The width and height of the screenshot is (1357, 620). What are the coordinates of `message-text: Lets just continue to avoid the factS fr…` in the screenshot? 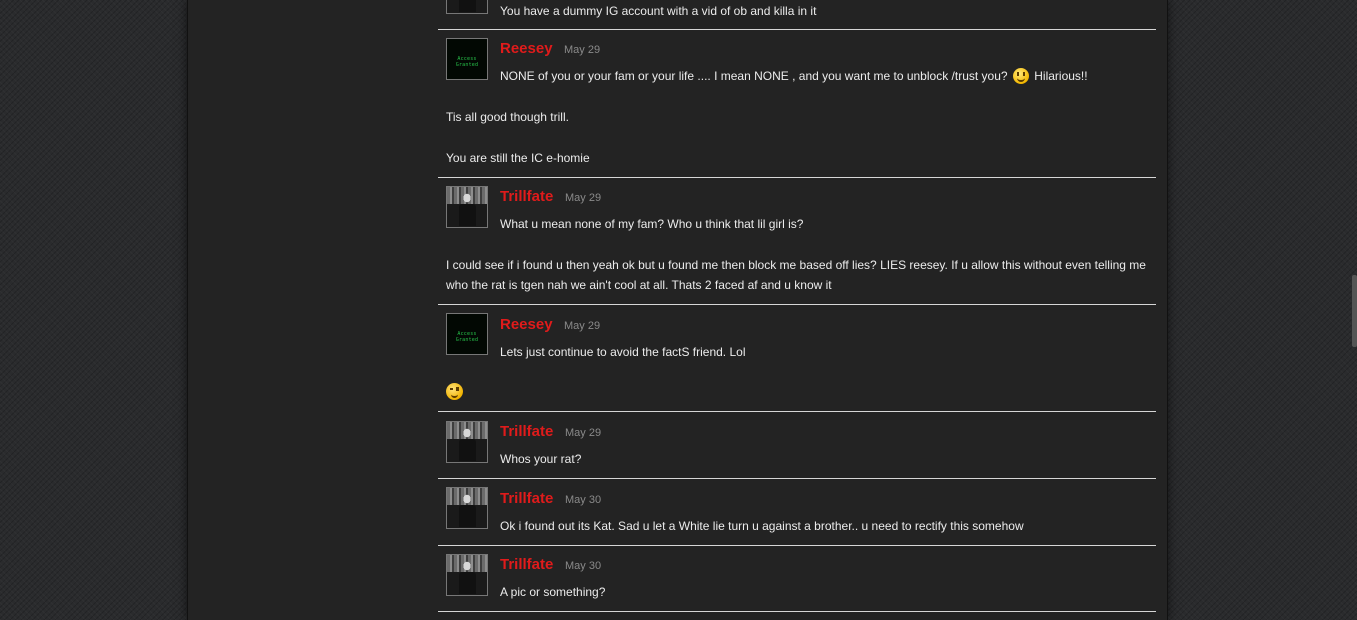 It's located at (623, 352).